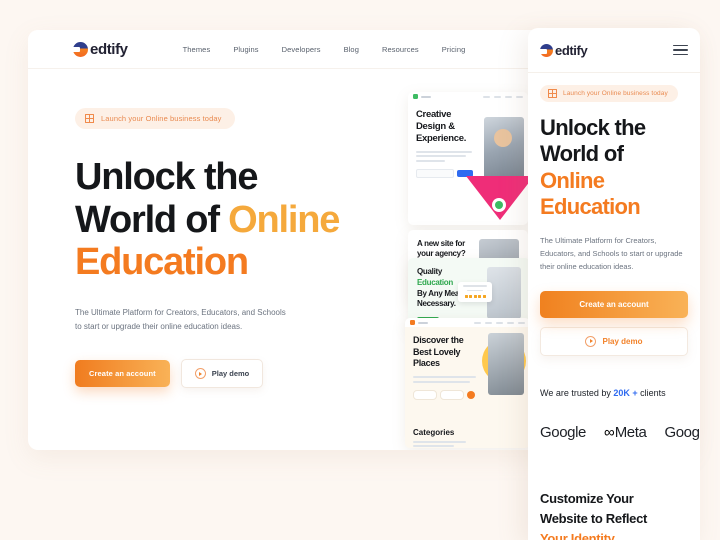 The width and height of the screenshot is (720, 540). Describe the element at coordinates (682, 432) in the screenshot. I see `client-logo-google-2: Goog` at that location.